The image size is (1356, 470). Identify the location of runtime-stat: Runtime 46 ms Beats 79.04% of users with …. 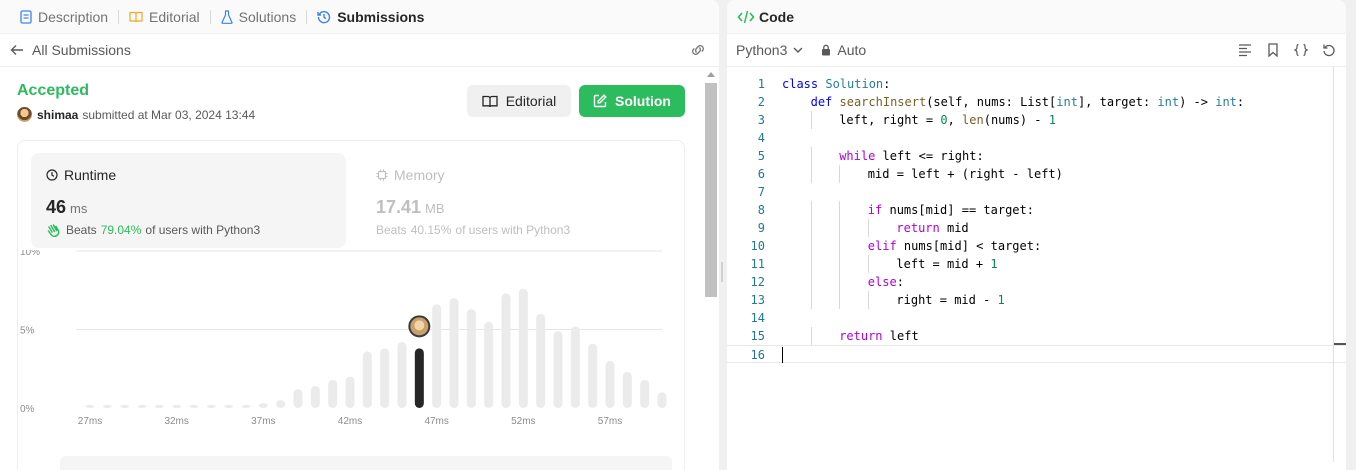
(188, 200).